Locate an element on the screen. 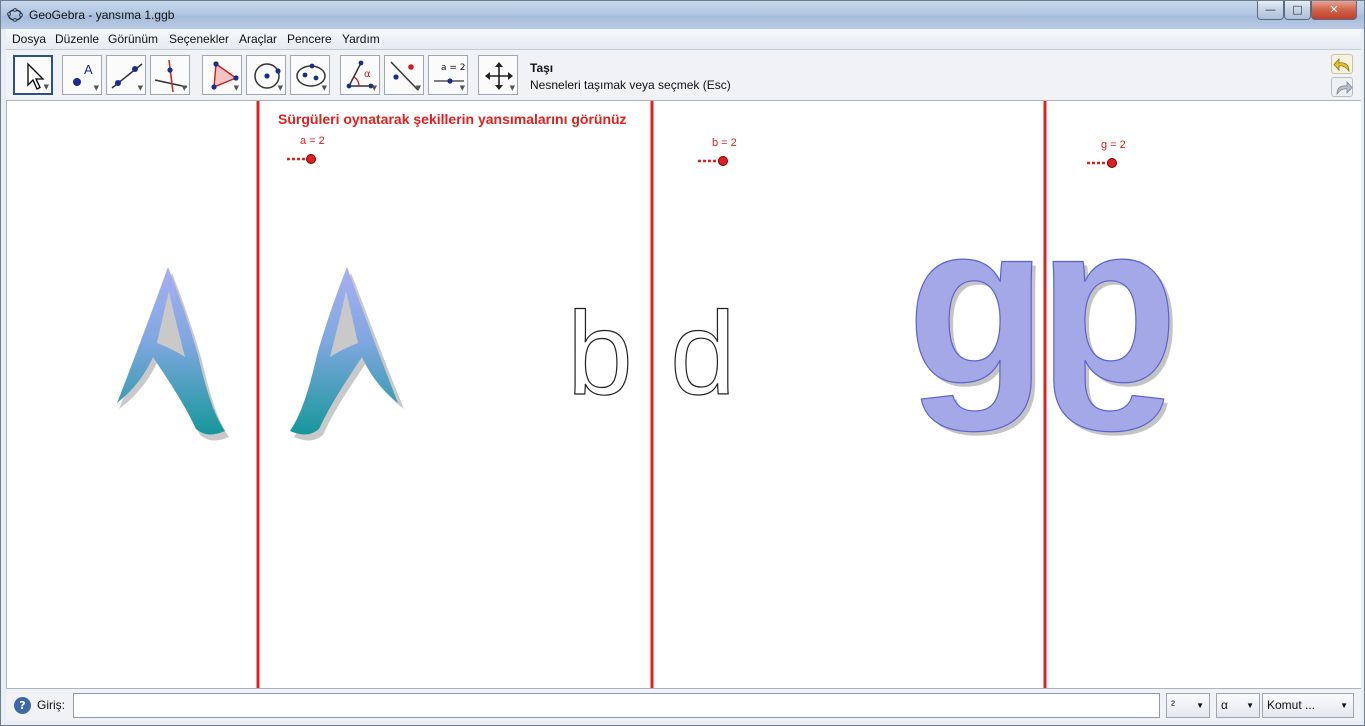 This screenshot has width=1365, height=726. move-tool-button: ▼ is located at coordinates (33, 75).